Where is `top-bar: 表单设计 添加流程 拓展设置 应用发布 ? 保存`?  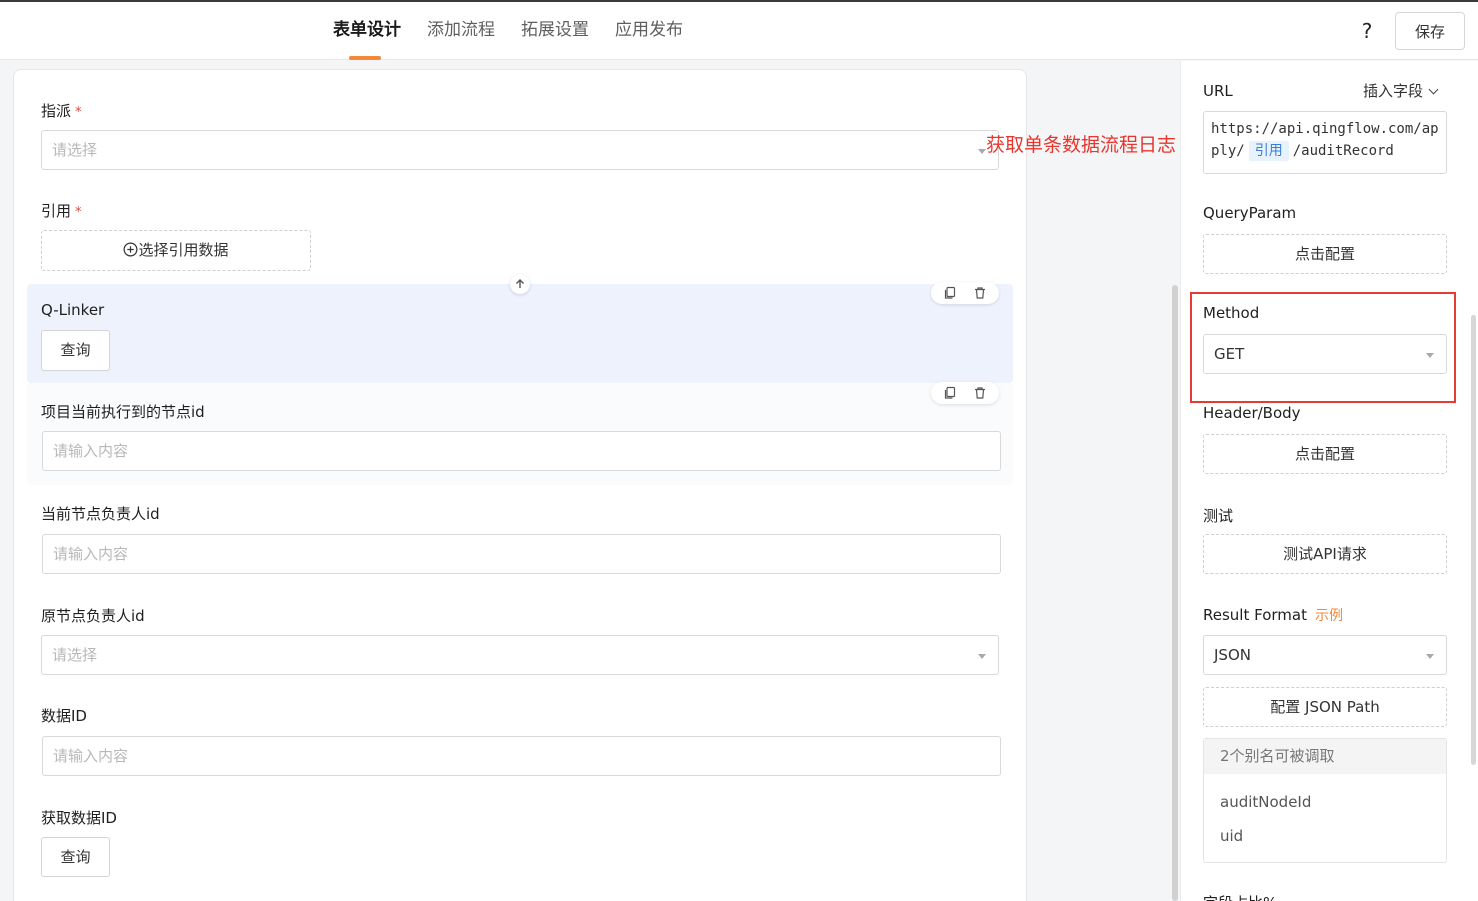 top-bar: 表单设计 添加流程 拓展设置 应用发布 ? 保存 is located at coordinates (739, 31).